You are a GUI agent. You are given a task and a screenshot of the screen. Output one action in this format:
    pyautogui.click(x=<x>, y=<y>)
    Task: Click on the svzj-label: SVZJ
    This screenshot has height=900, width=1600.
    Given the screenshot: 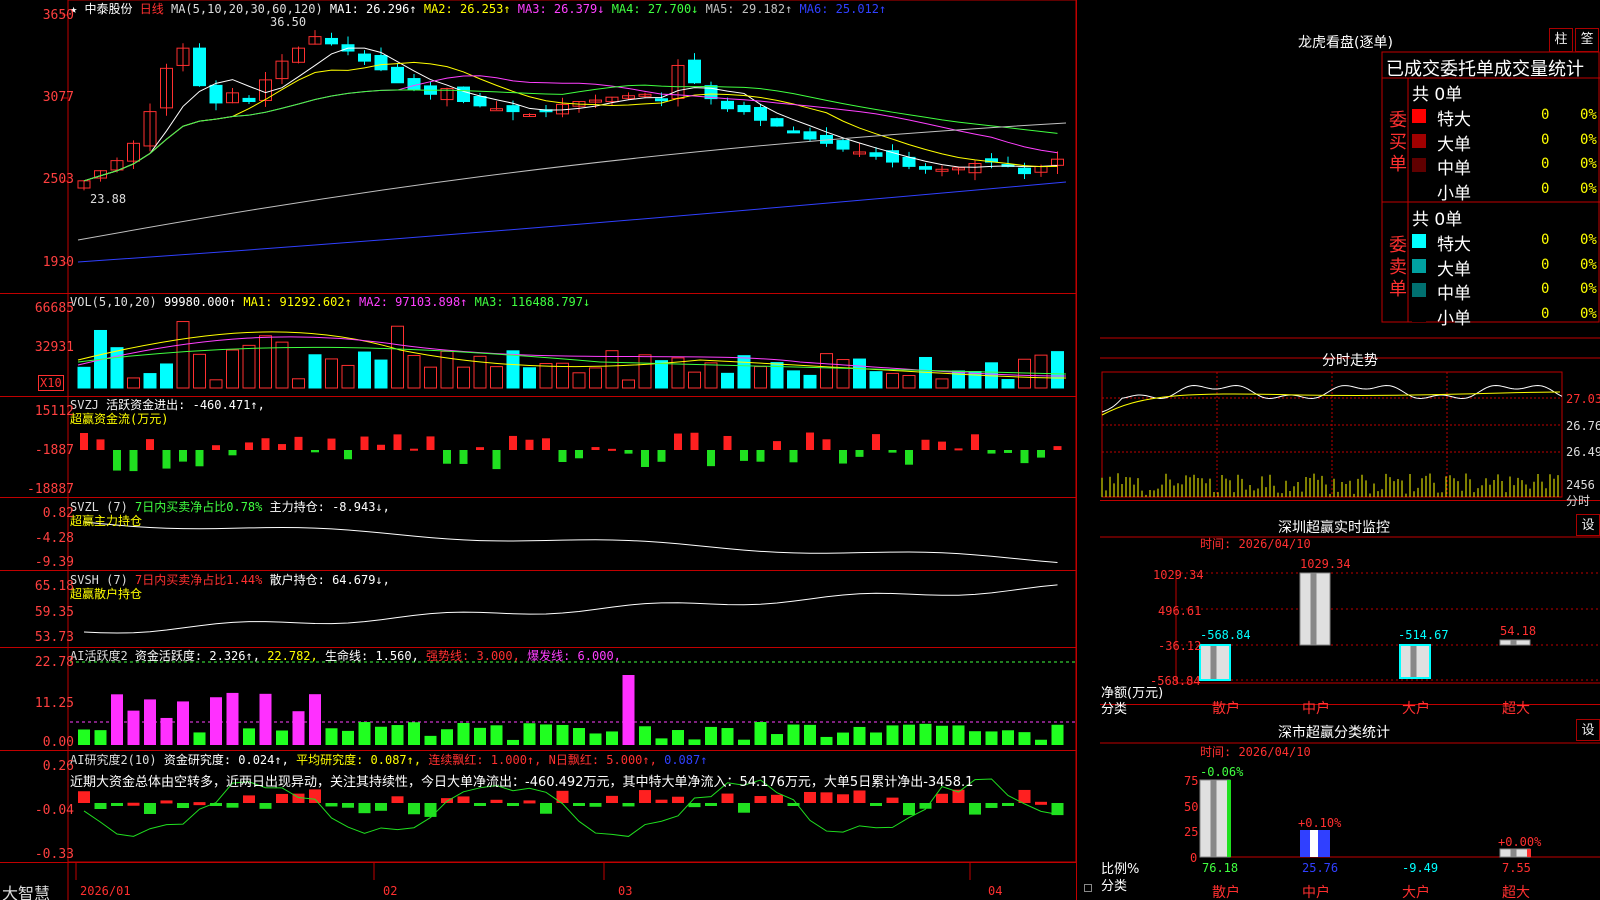 What is the action you would take?
    pyautogui.click(x=84, y=405)
    